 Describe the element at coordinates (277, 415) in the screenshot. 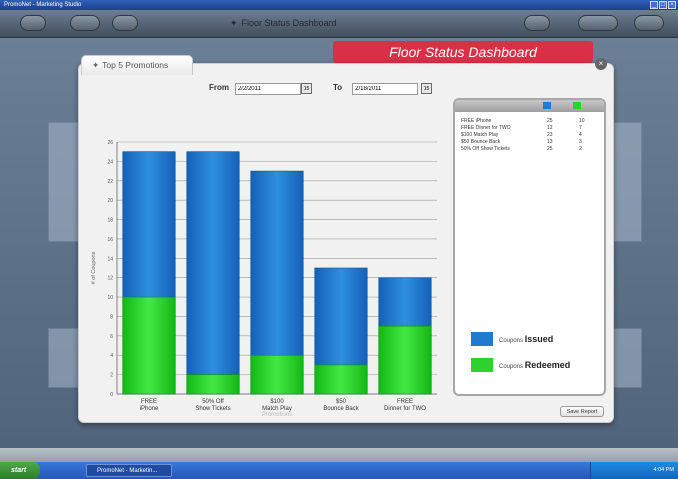

I see `x-axis-label: Promotions` at that location.